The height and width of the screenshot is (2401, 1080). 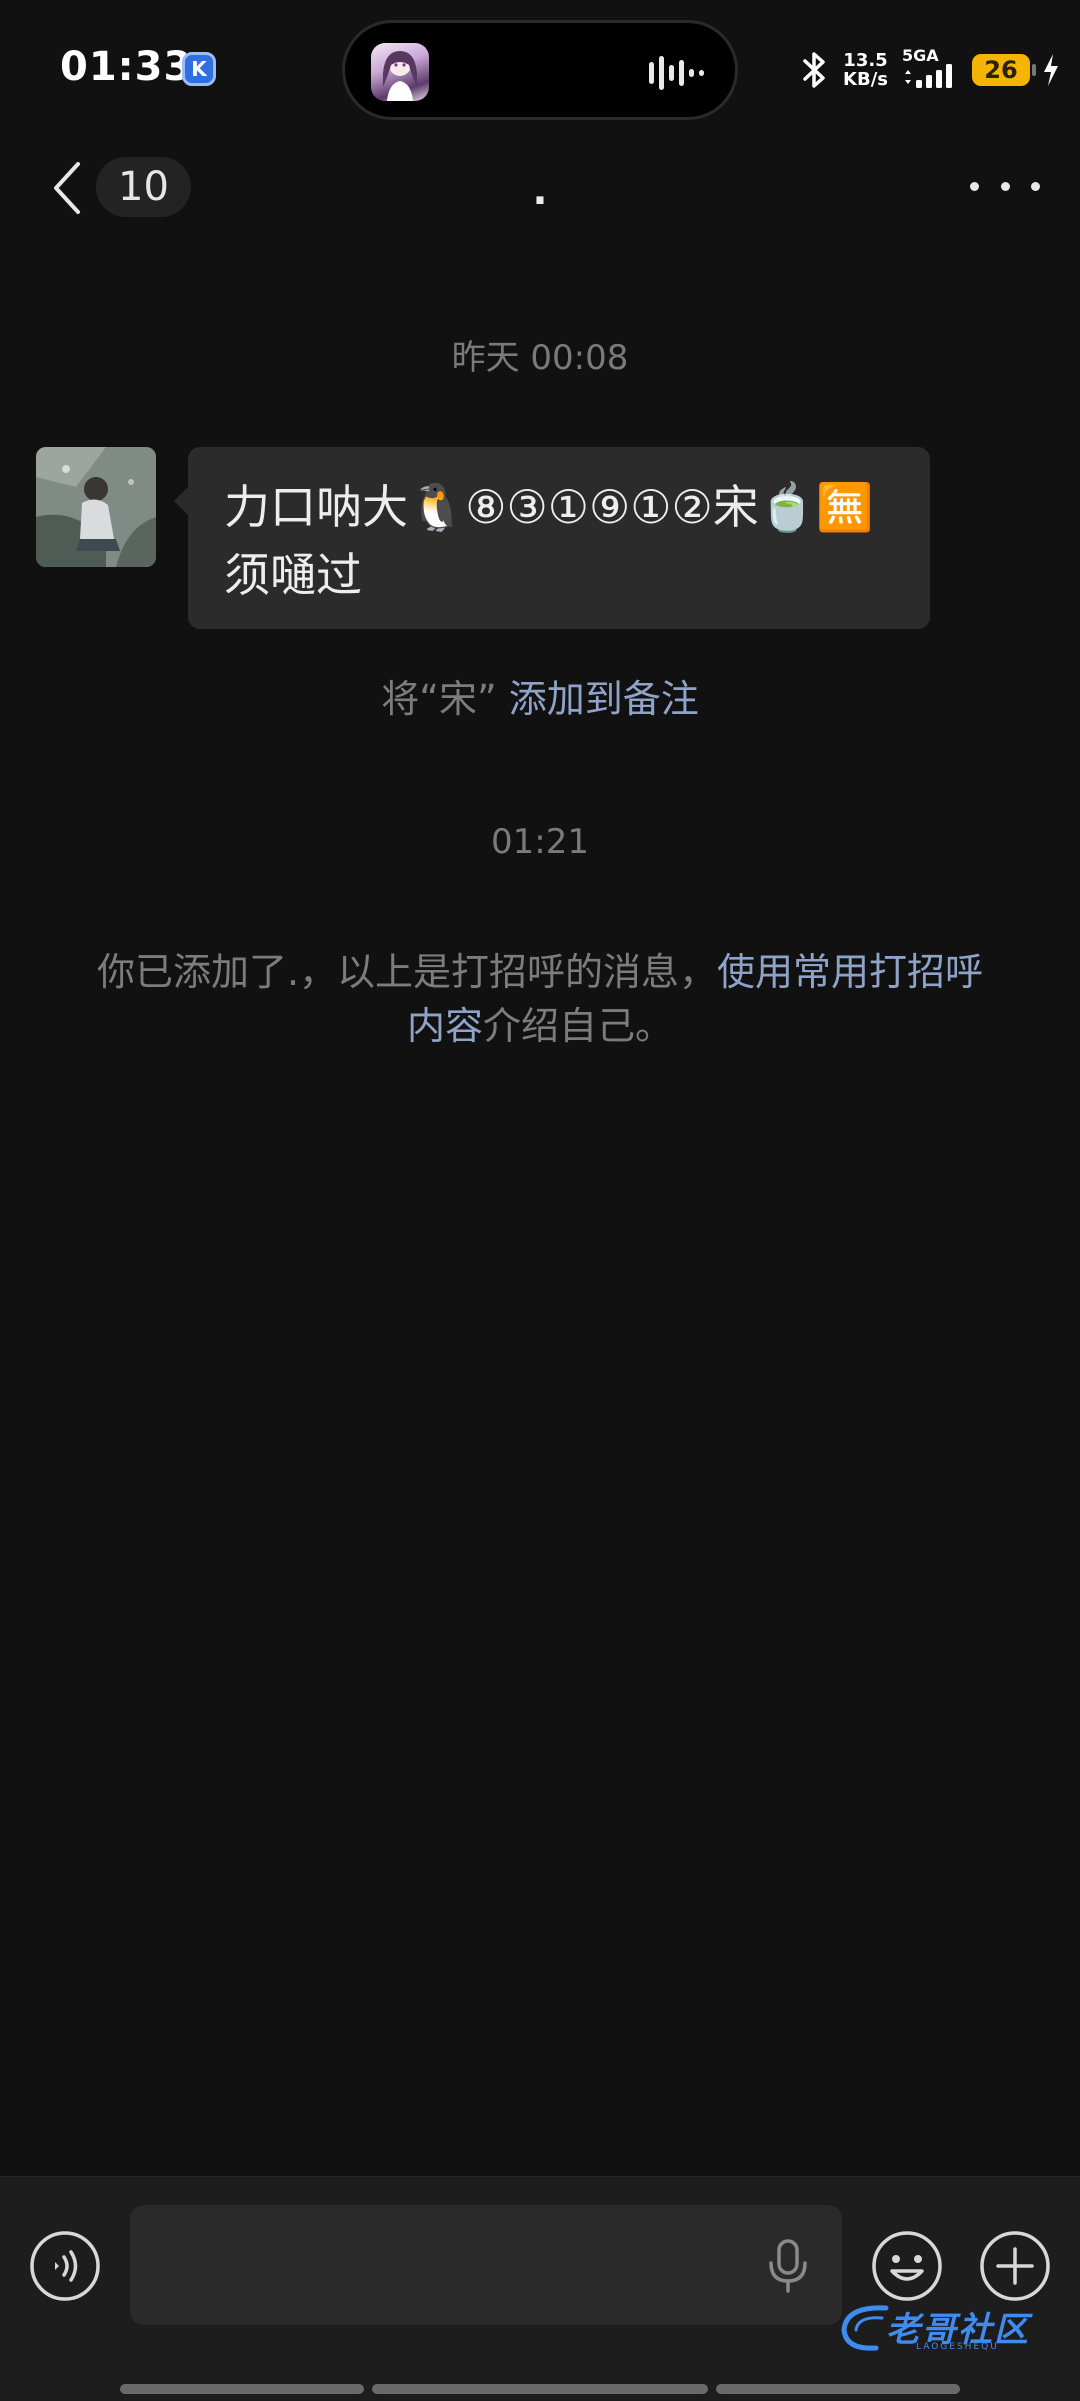 What do you see at coordinates (788, 2266) in the screenshot?
I see `mic-icon` at bounding box center [788, 2266].